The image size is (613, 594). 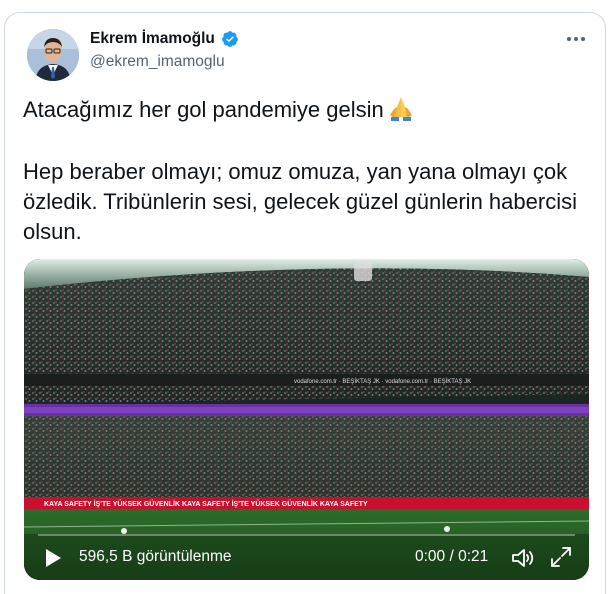 What do you see at coordinates (230, 39) in the screenshot?
I see `verified-badge-icon` at bounding box center [230, 39].